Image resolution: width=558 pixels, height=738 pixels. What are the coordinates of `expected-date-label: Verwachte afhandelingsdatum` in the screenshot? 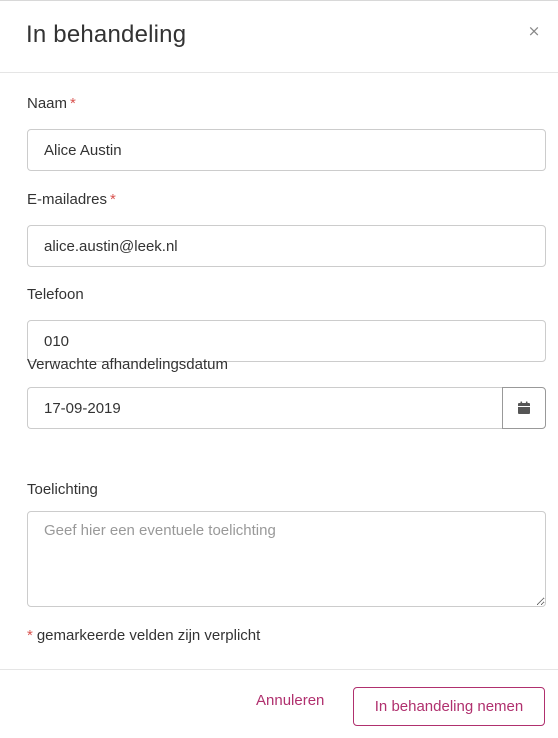 It's located at (127, 364).